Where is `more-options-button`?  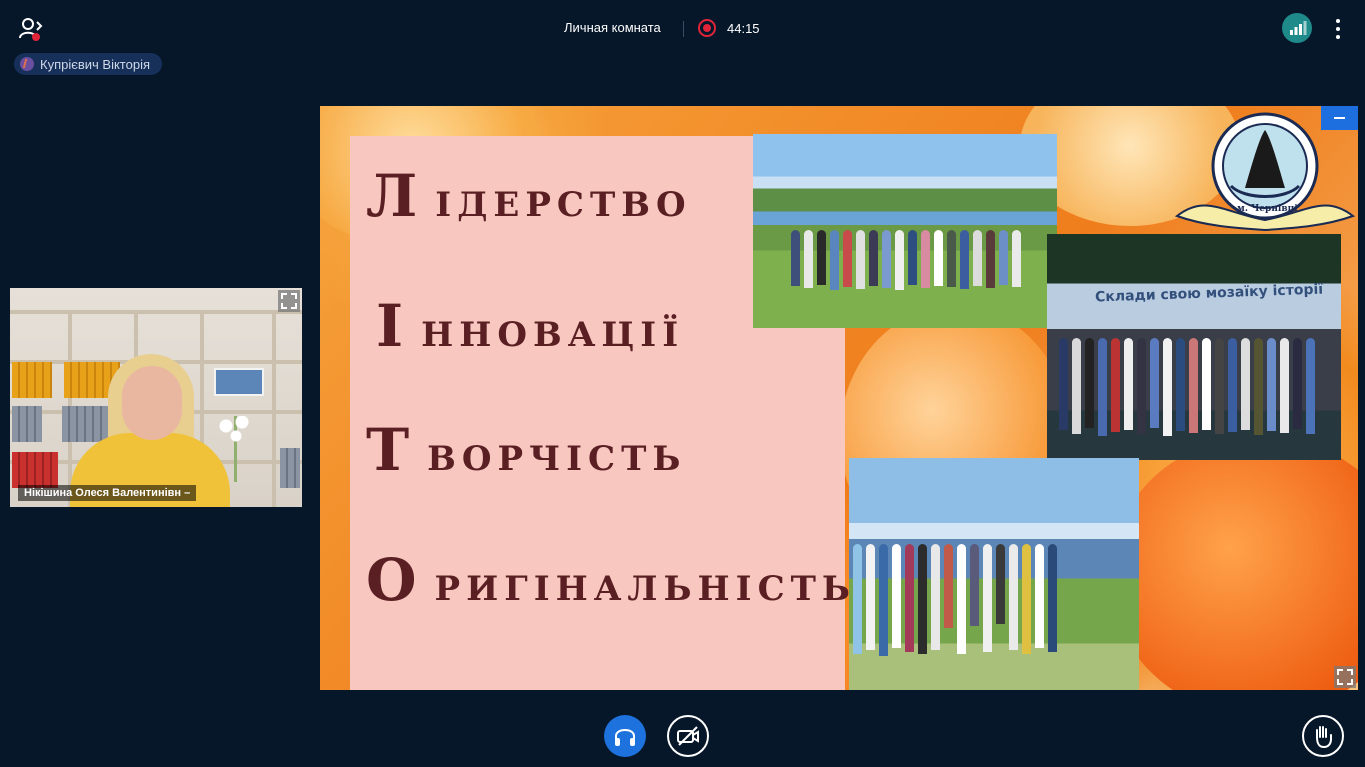
more-options-button is located at coordinates (1338, 29).